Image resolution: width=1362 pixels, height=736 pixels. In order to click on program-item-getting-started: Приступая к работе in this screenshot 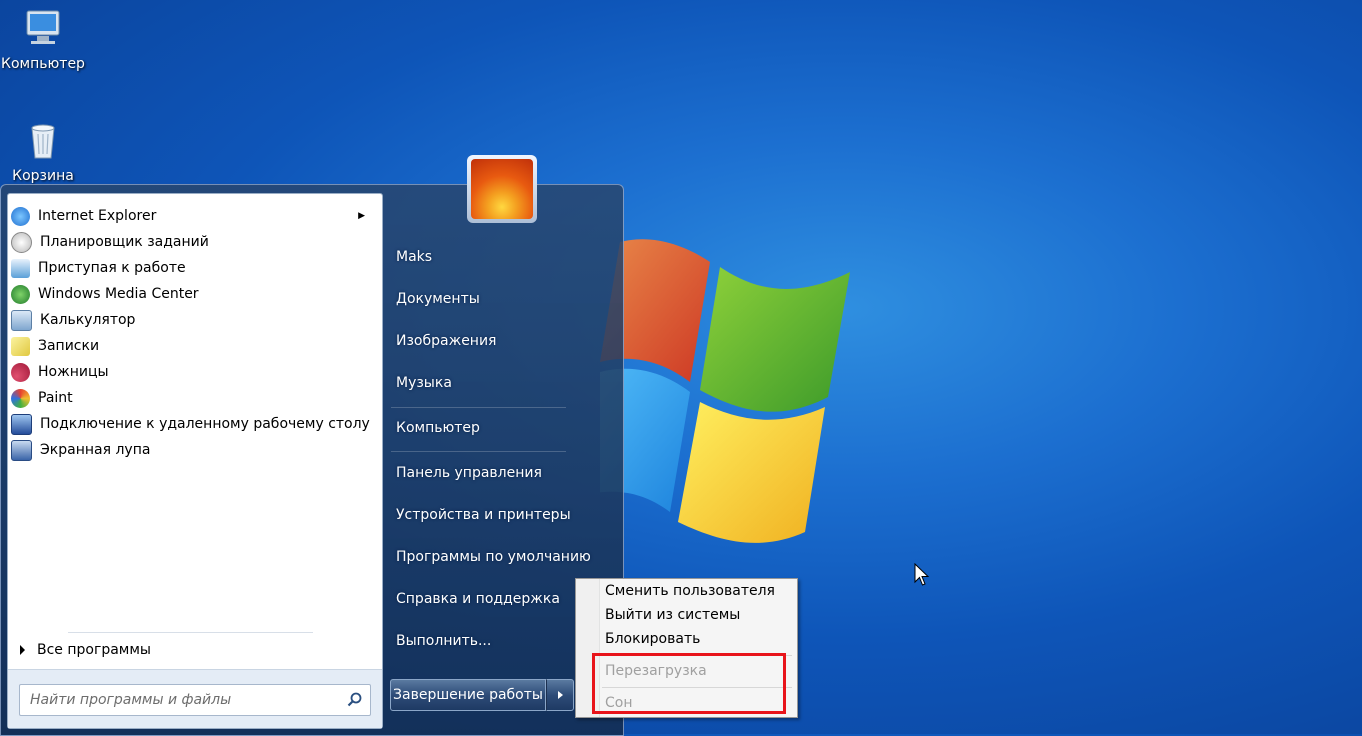, I will do `click(193, 268)`.